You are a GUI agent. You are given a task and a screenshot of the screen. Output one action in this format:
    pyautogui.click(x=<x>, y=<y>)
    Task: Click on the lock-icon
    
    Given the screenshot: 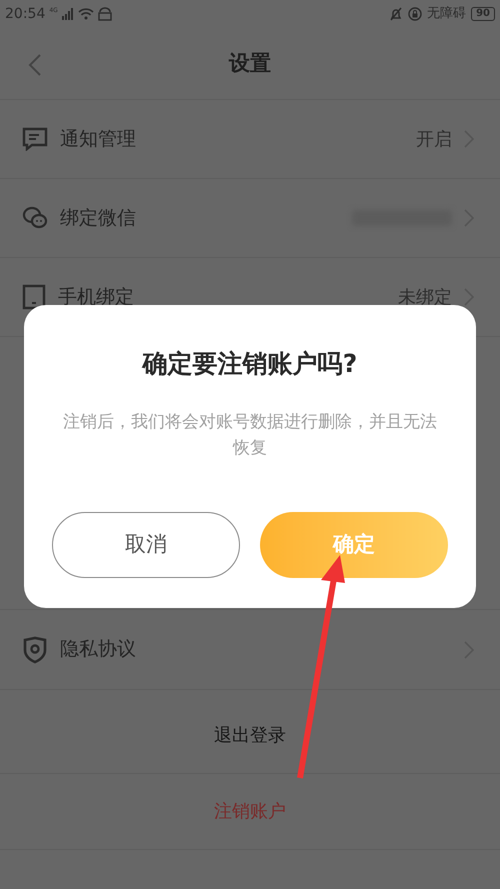 What is the action you would take?
    pyautogui.click(x=415, y=14)
    